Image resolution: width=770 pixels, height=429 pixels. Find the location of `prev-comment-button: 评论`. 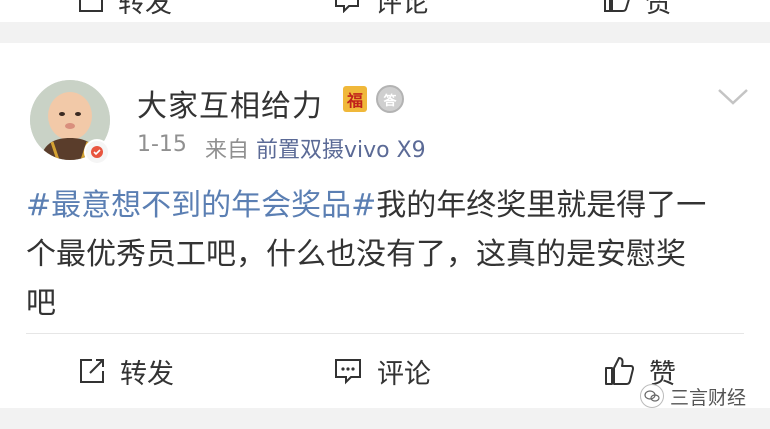

prev-comment-button: 评论 is located at coordinates (381, 9).